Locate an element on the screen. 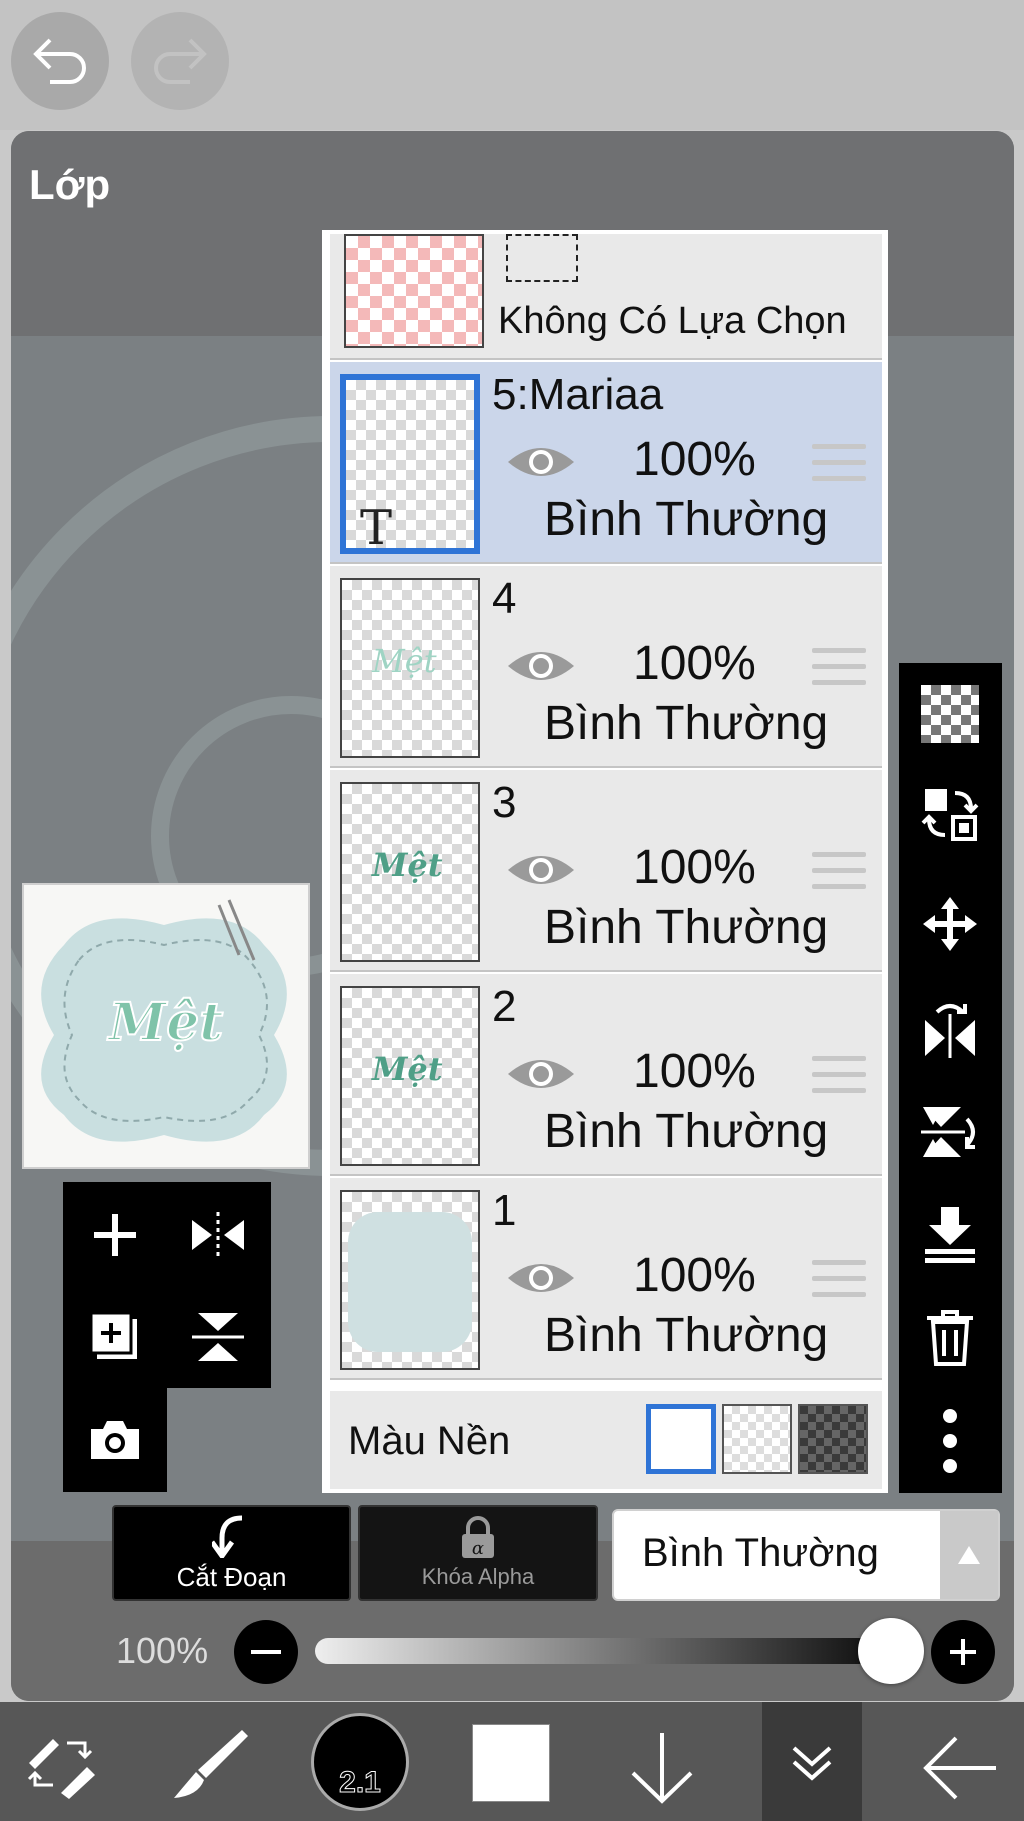  layer-name: 3 is located at coordinates (504, 802).